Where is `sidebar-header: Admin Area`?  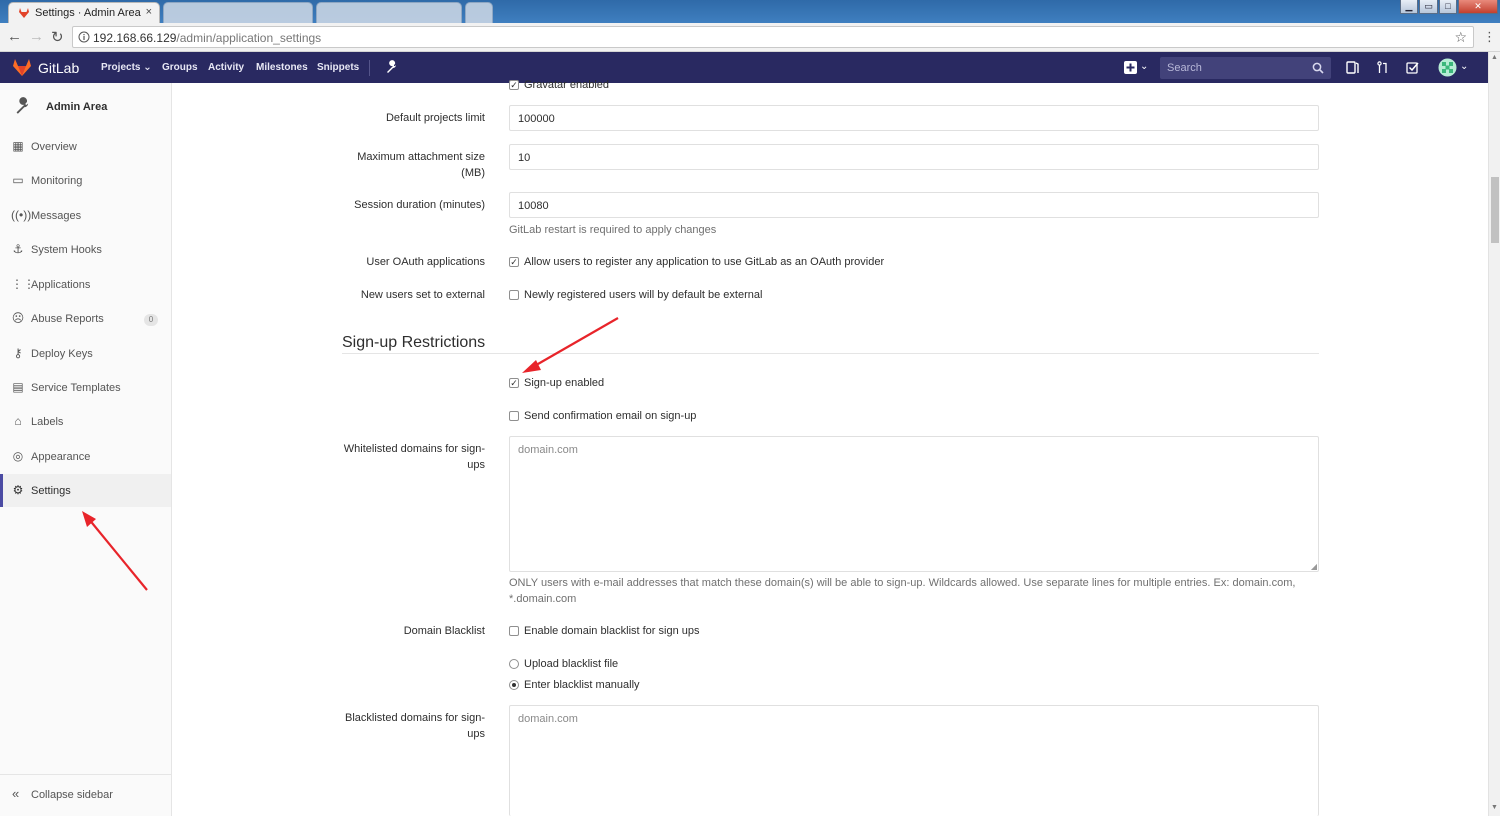
sidebar-header: Admin Area is located at coordinates (85, 107).